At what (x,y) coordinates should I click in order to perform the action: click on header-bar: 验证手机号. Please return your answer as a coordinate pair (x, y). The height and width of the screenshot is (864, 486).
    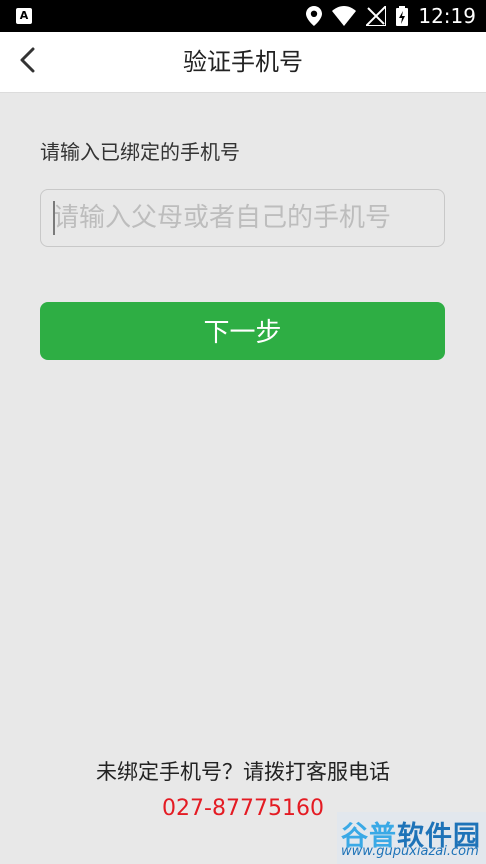
    Looking at the image, I should click on (243, 62).